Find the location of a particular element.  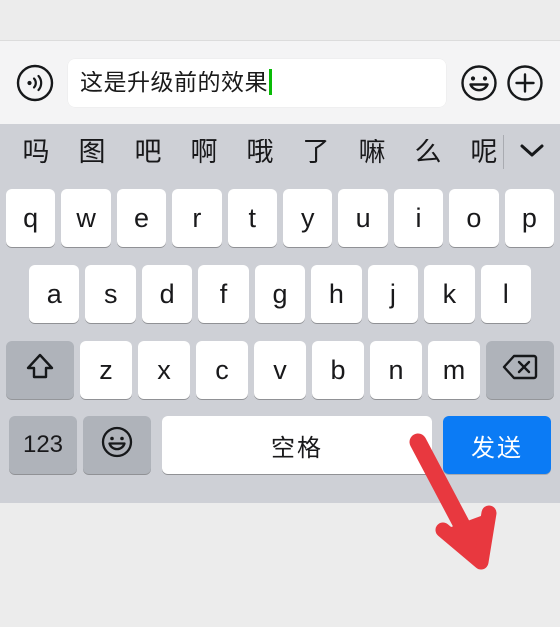

key-o: o is located at coordinates (474, 218).